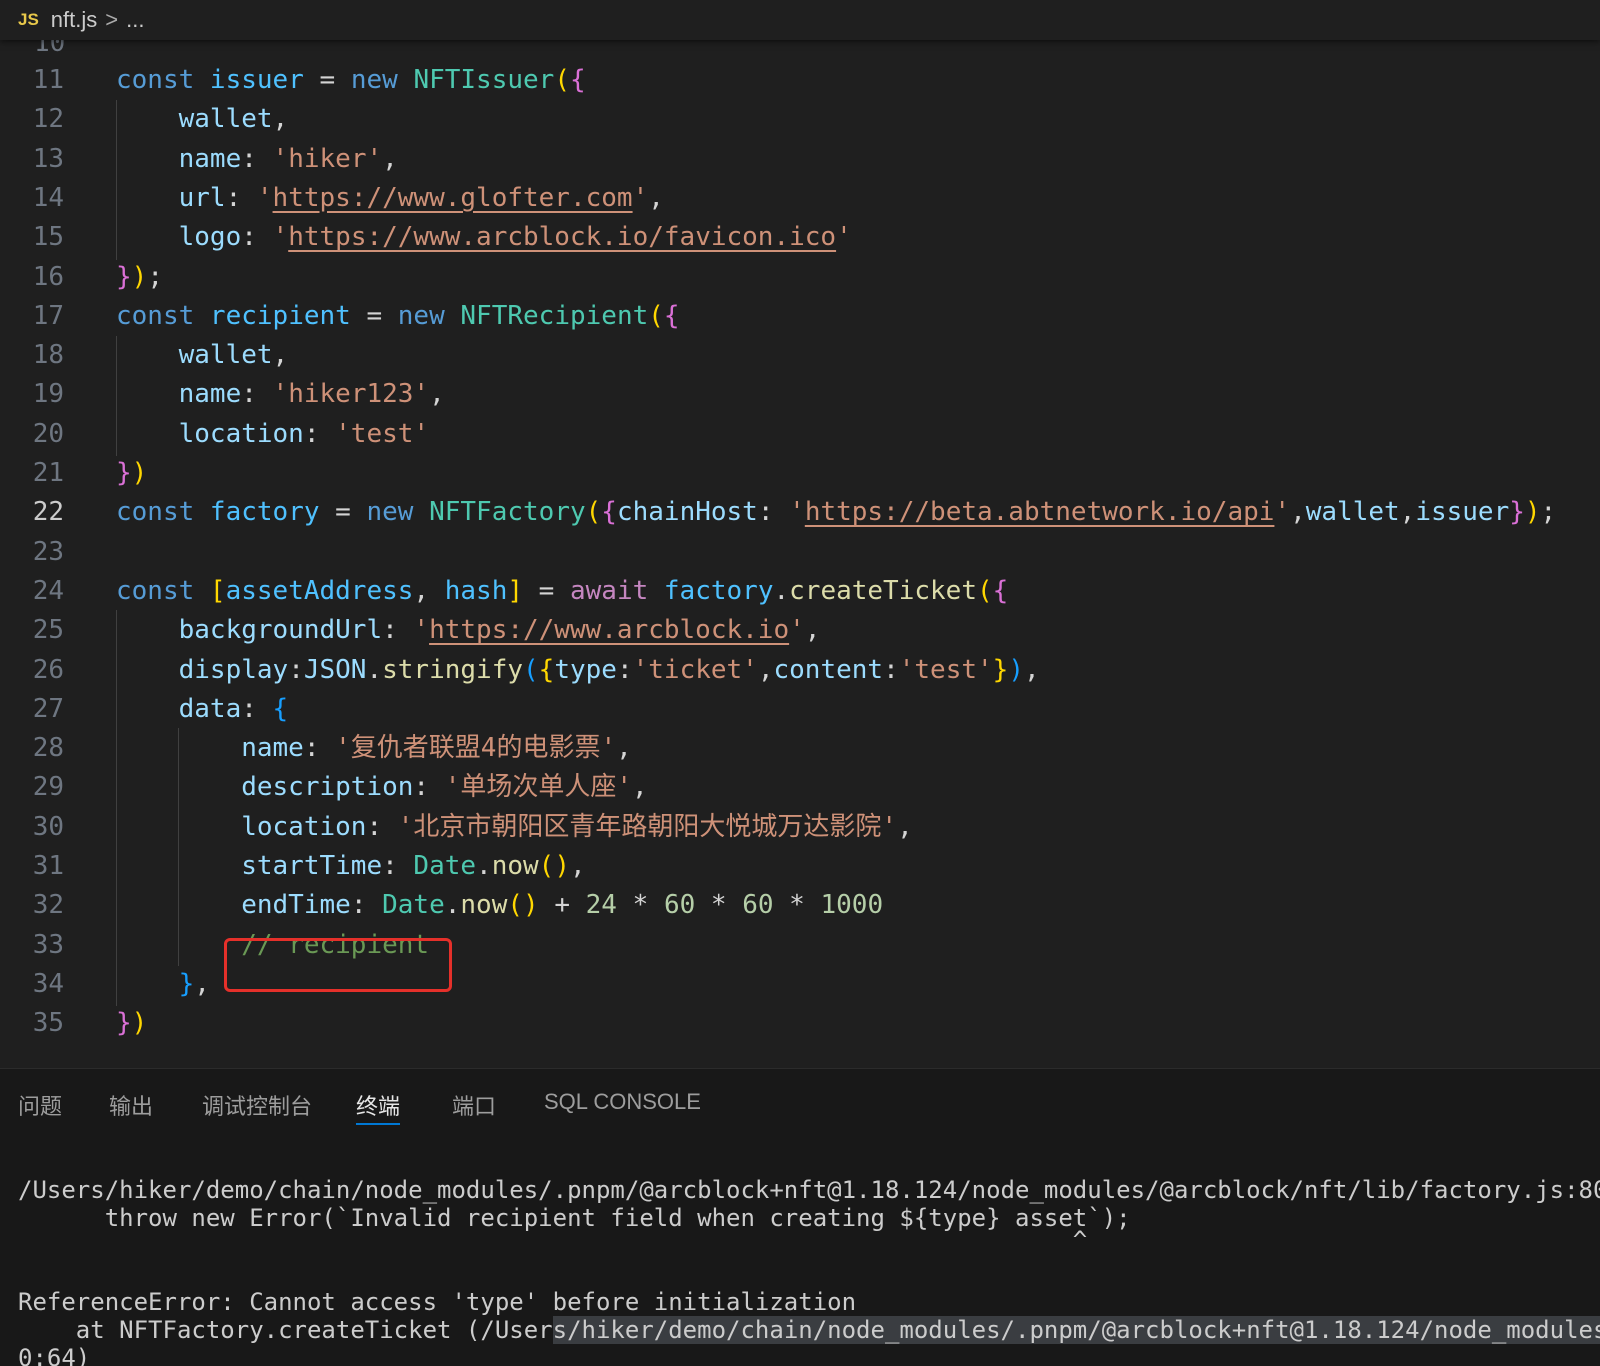 The width and height of the screenshot is (1600, 1366). I want to click on code-text: const recipient = new NFTRecipient({, so click(398, 316).